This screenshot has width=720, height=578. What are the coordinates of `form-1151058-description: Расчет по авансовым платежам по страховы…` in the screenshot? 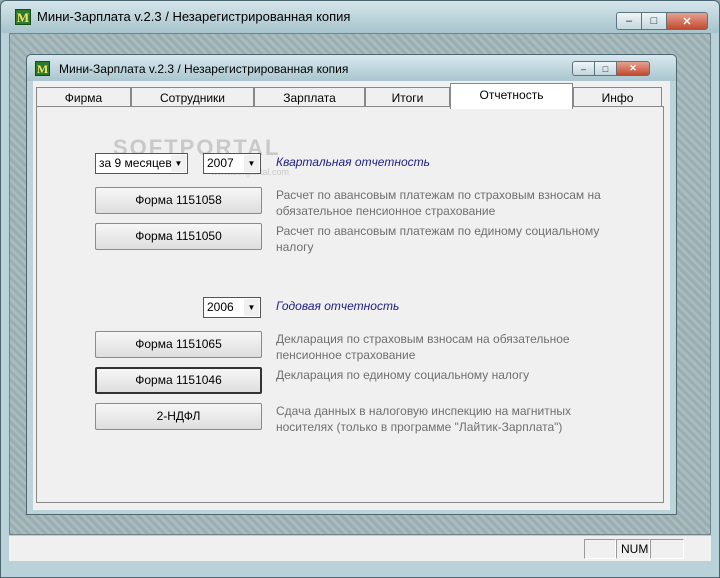 It's located at (438, 203).